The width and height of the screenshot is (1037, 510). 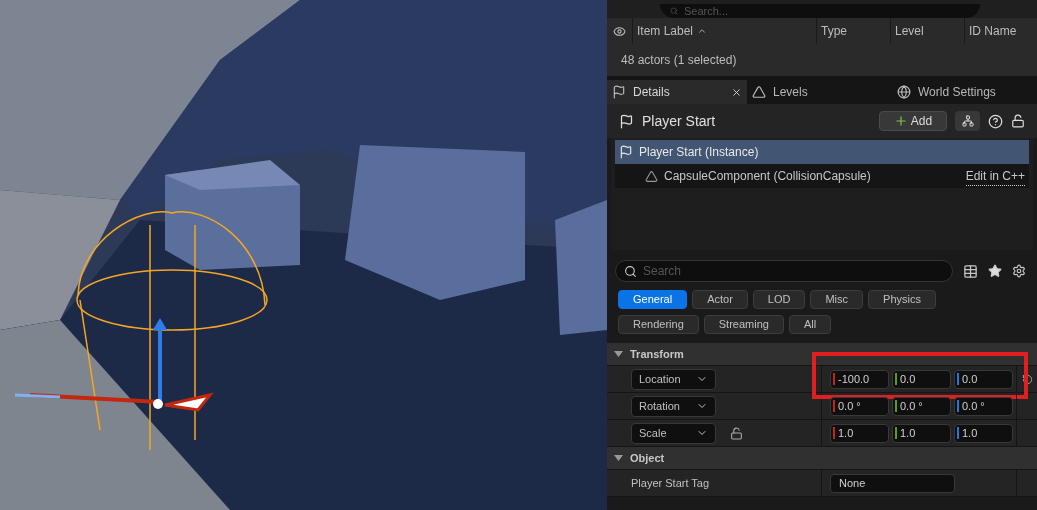 What do you see at coordinates (822, 354) in the screenshot?
I see `section-header: Transform` at bounding box center [822, 354].